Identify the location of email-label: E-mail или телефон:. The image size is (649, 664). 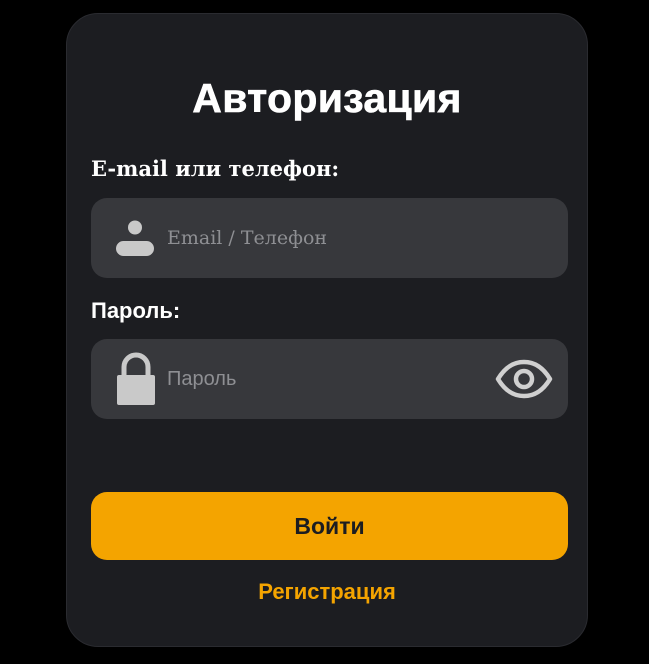
(215, 168).